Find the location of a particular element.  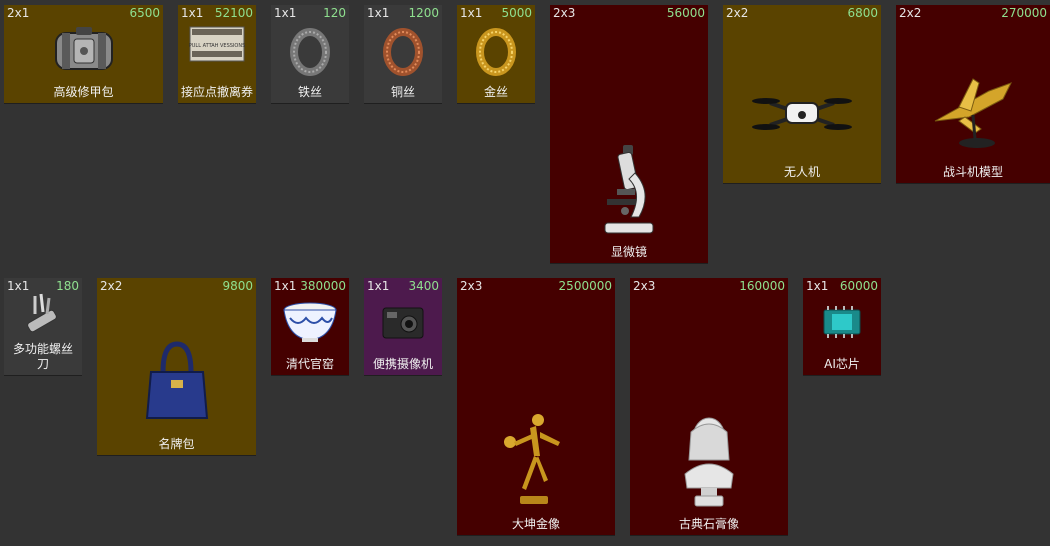

item-price: 5000 is located at coordinates (516, 13).